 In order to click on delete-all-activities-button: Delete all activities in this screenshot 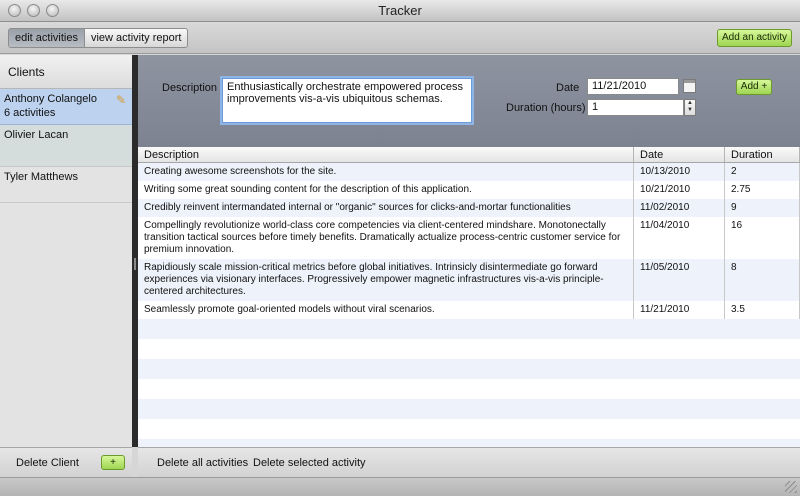, I will do `click(202, 463)`.